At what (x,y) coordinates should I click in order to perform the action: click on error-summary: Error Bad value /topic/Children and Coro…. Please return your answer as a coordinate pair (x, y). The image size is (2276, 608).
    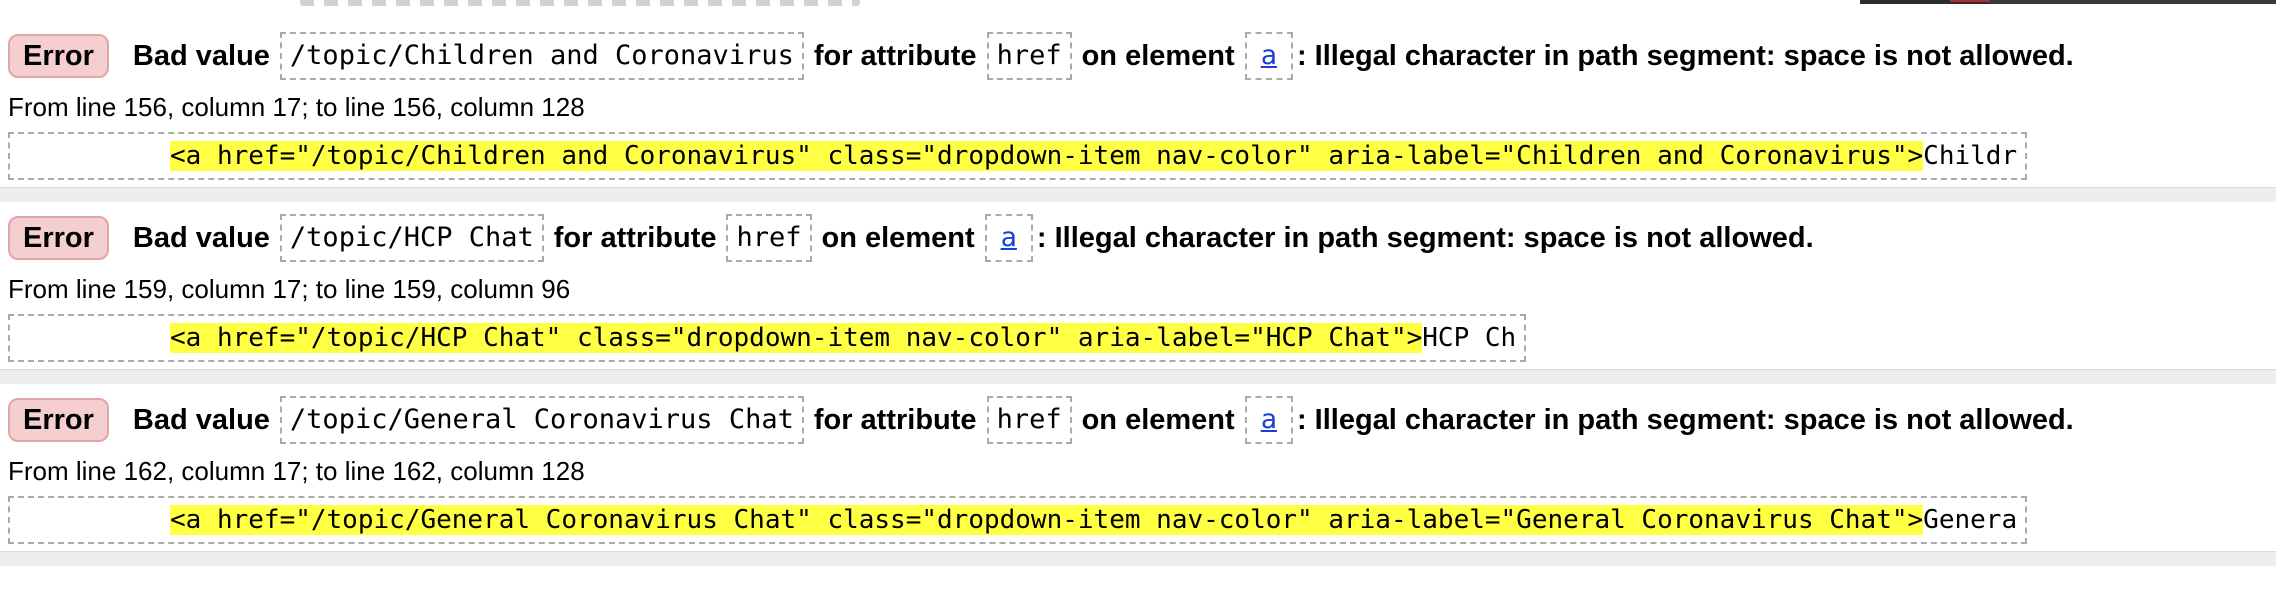
    Looking at the image, I should click on (1041, 56).